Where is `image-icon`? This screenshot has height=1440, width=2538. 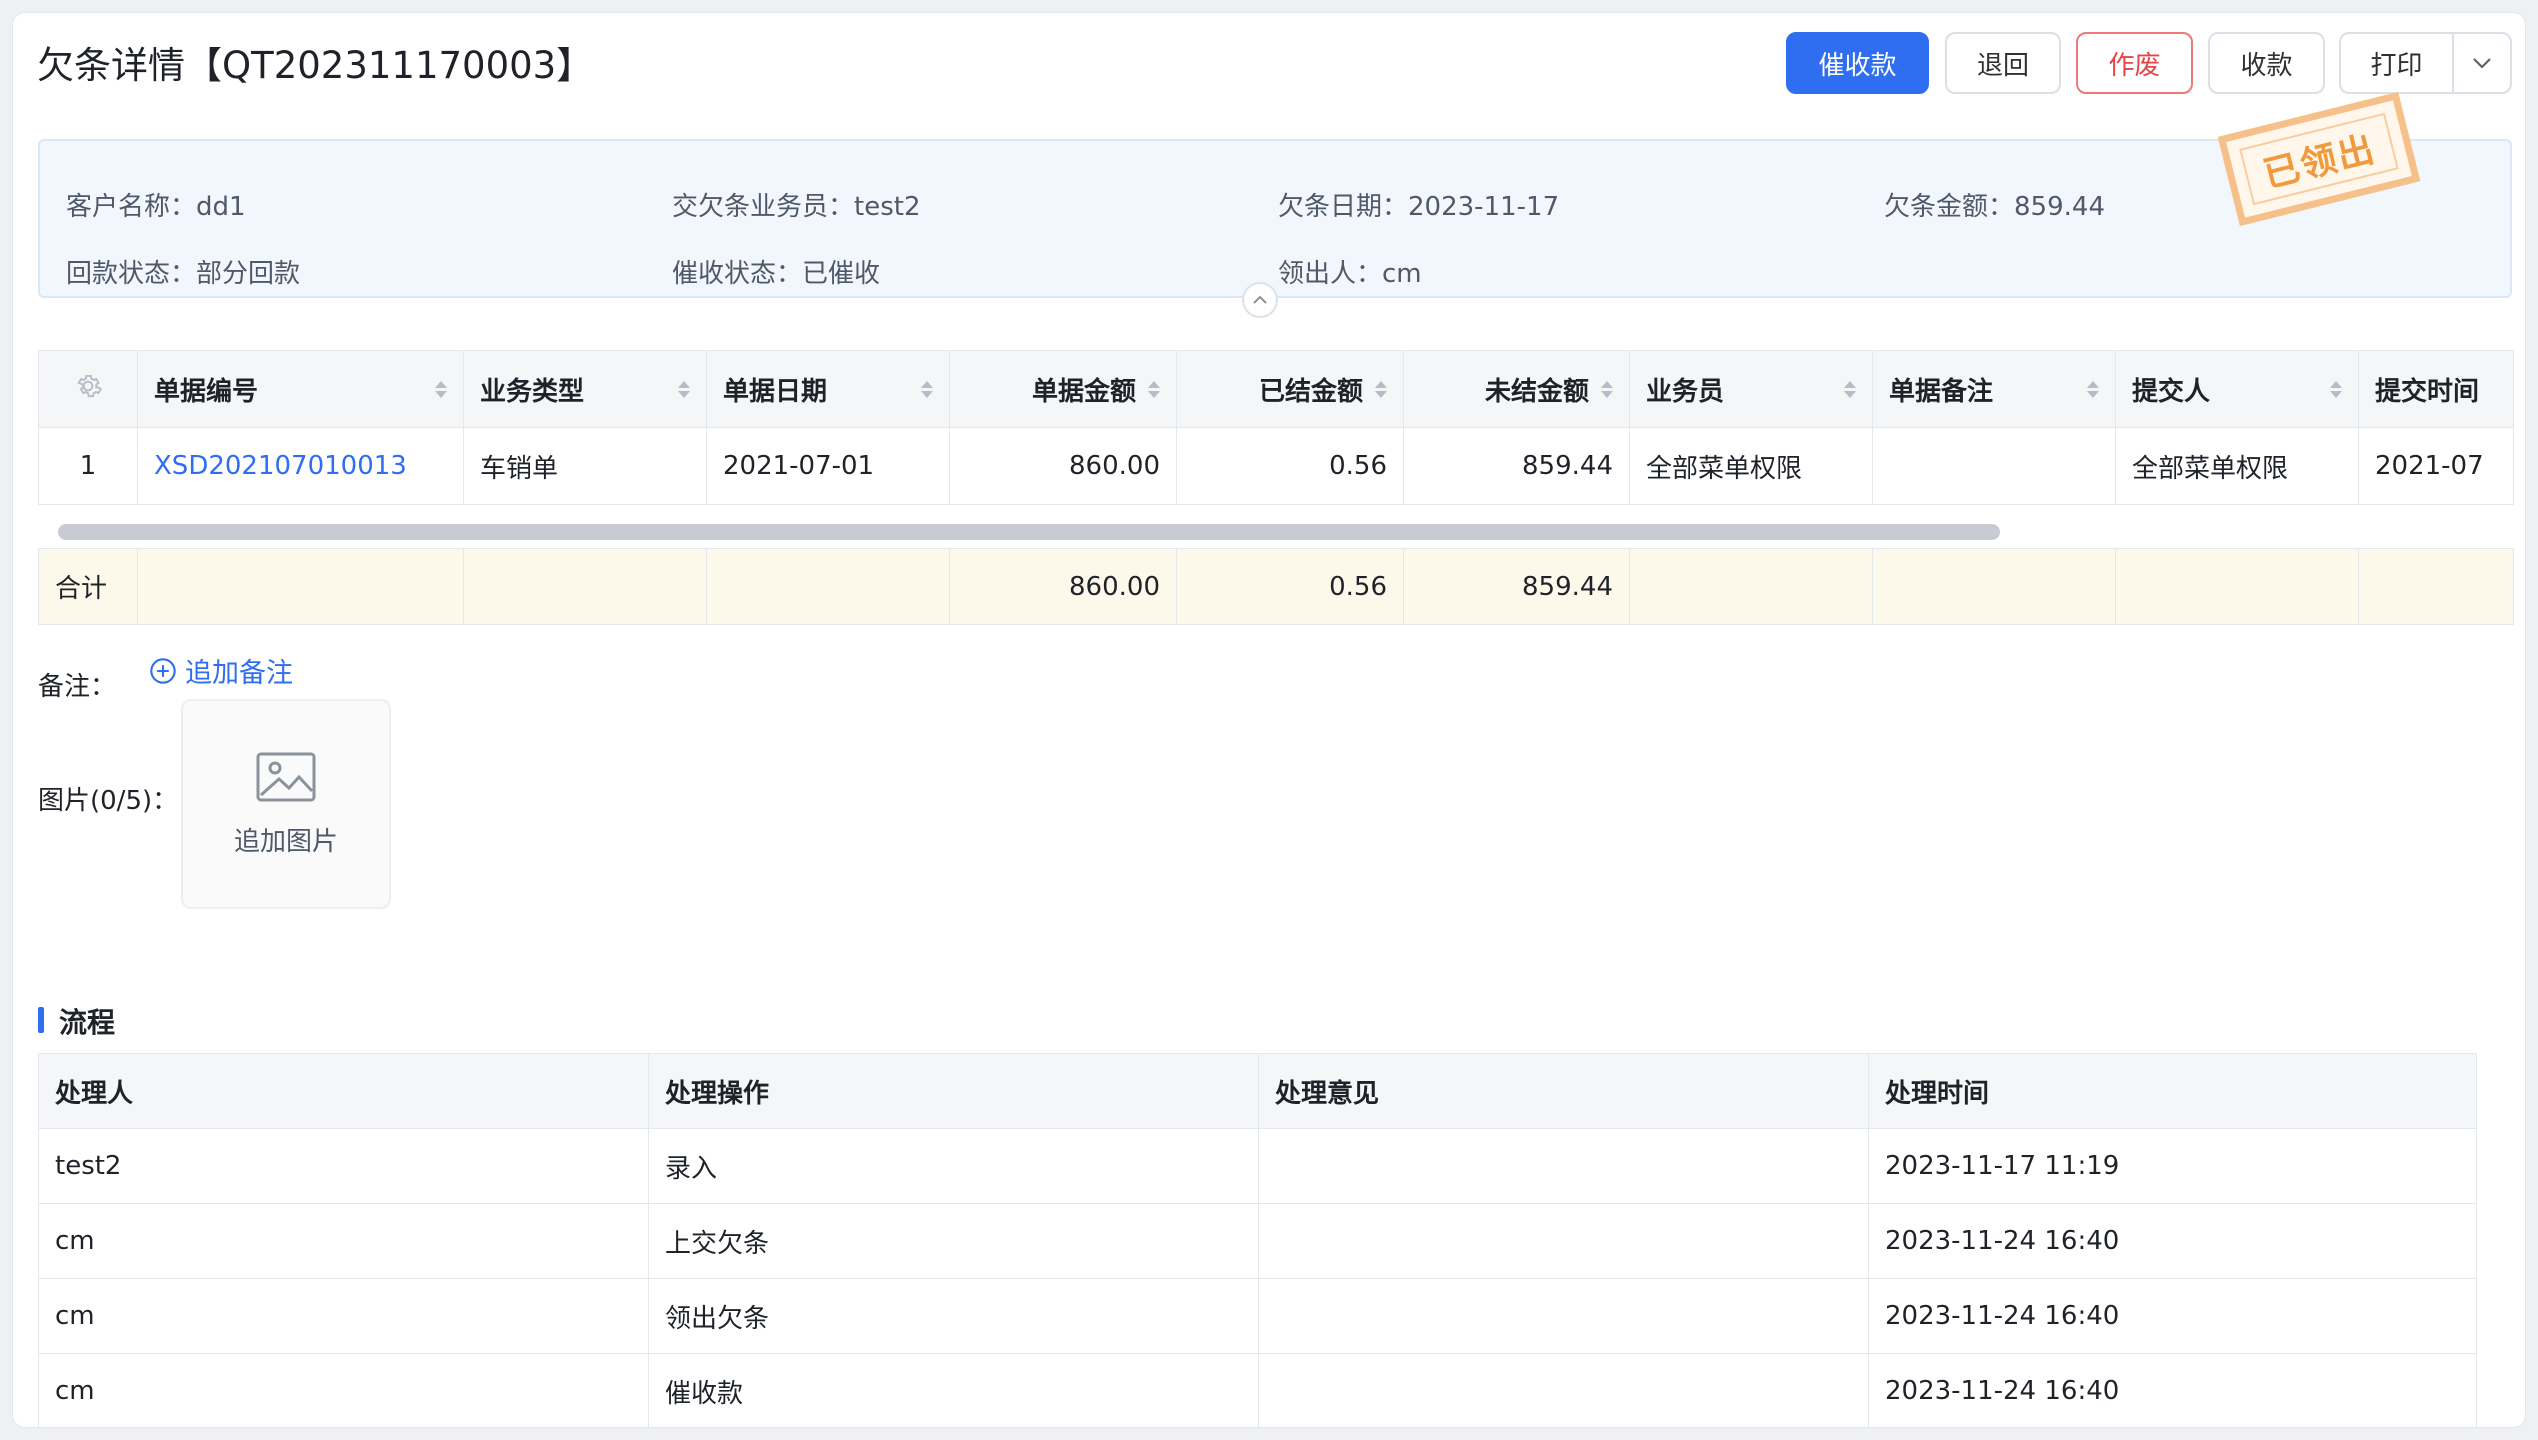
image-icon is located at coordinates (286, 776).